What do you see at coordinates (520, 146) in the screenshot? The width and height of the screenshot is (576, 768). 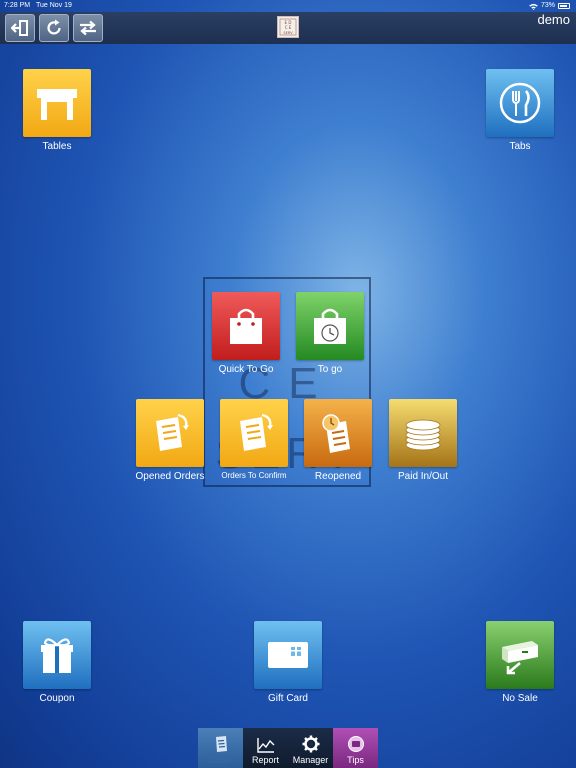 I see `tabs-label: Tabs` at bounding box center [520, 146].